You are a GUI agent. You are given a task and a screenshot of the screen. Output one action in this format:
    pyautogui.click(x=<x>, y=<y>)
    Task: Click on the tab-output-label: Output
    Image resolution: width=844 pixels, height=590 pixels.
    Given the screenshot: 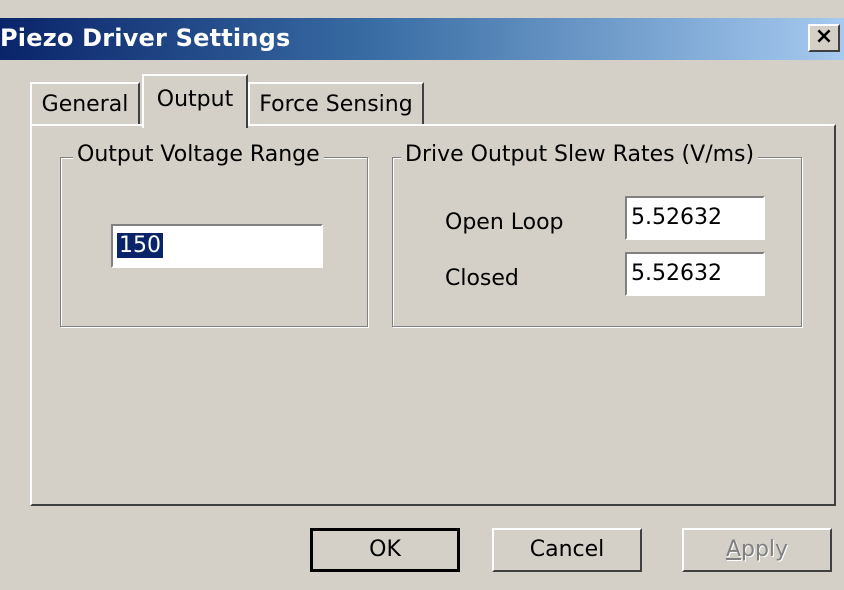 What is the action you would take?
    pyautogui.click(x=195, y=99)
    